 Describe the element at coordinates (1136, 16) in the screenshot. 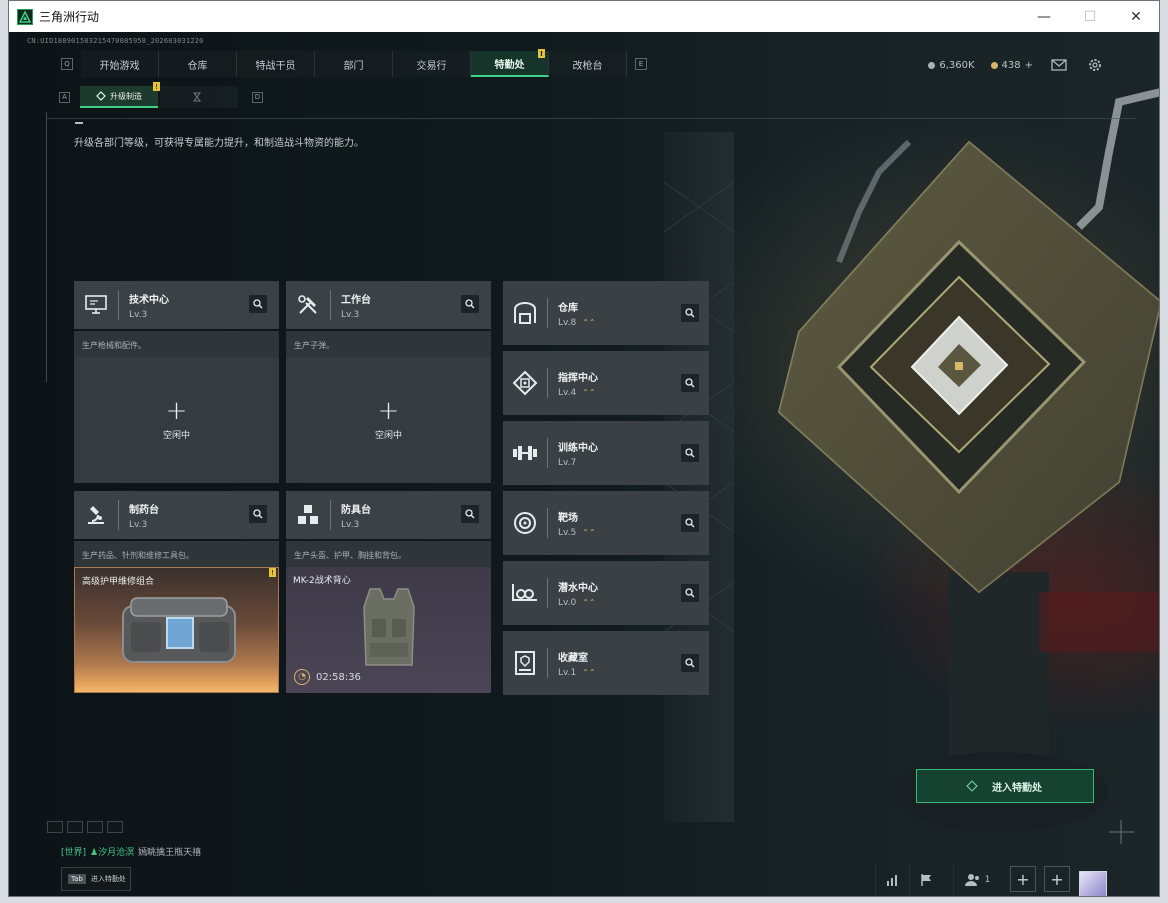

I see `close-button: ✕` at that location.